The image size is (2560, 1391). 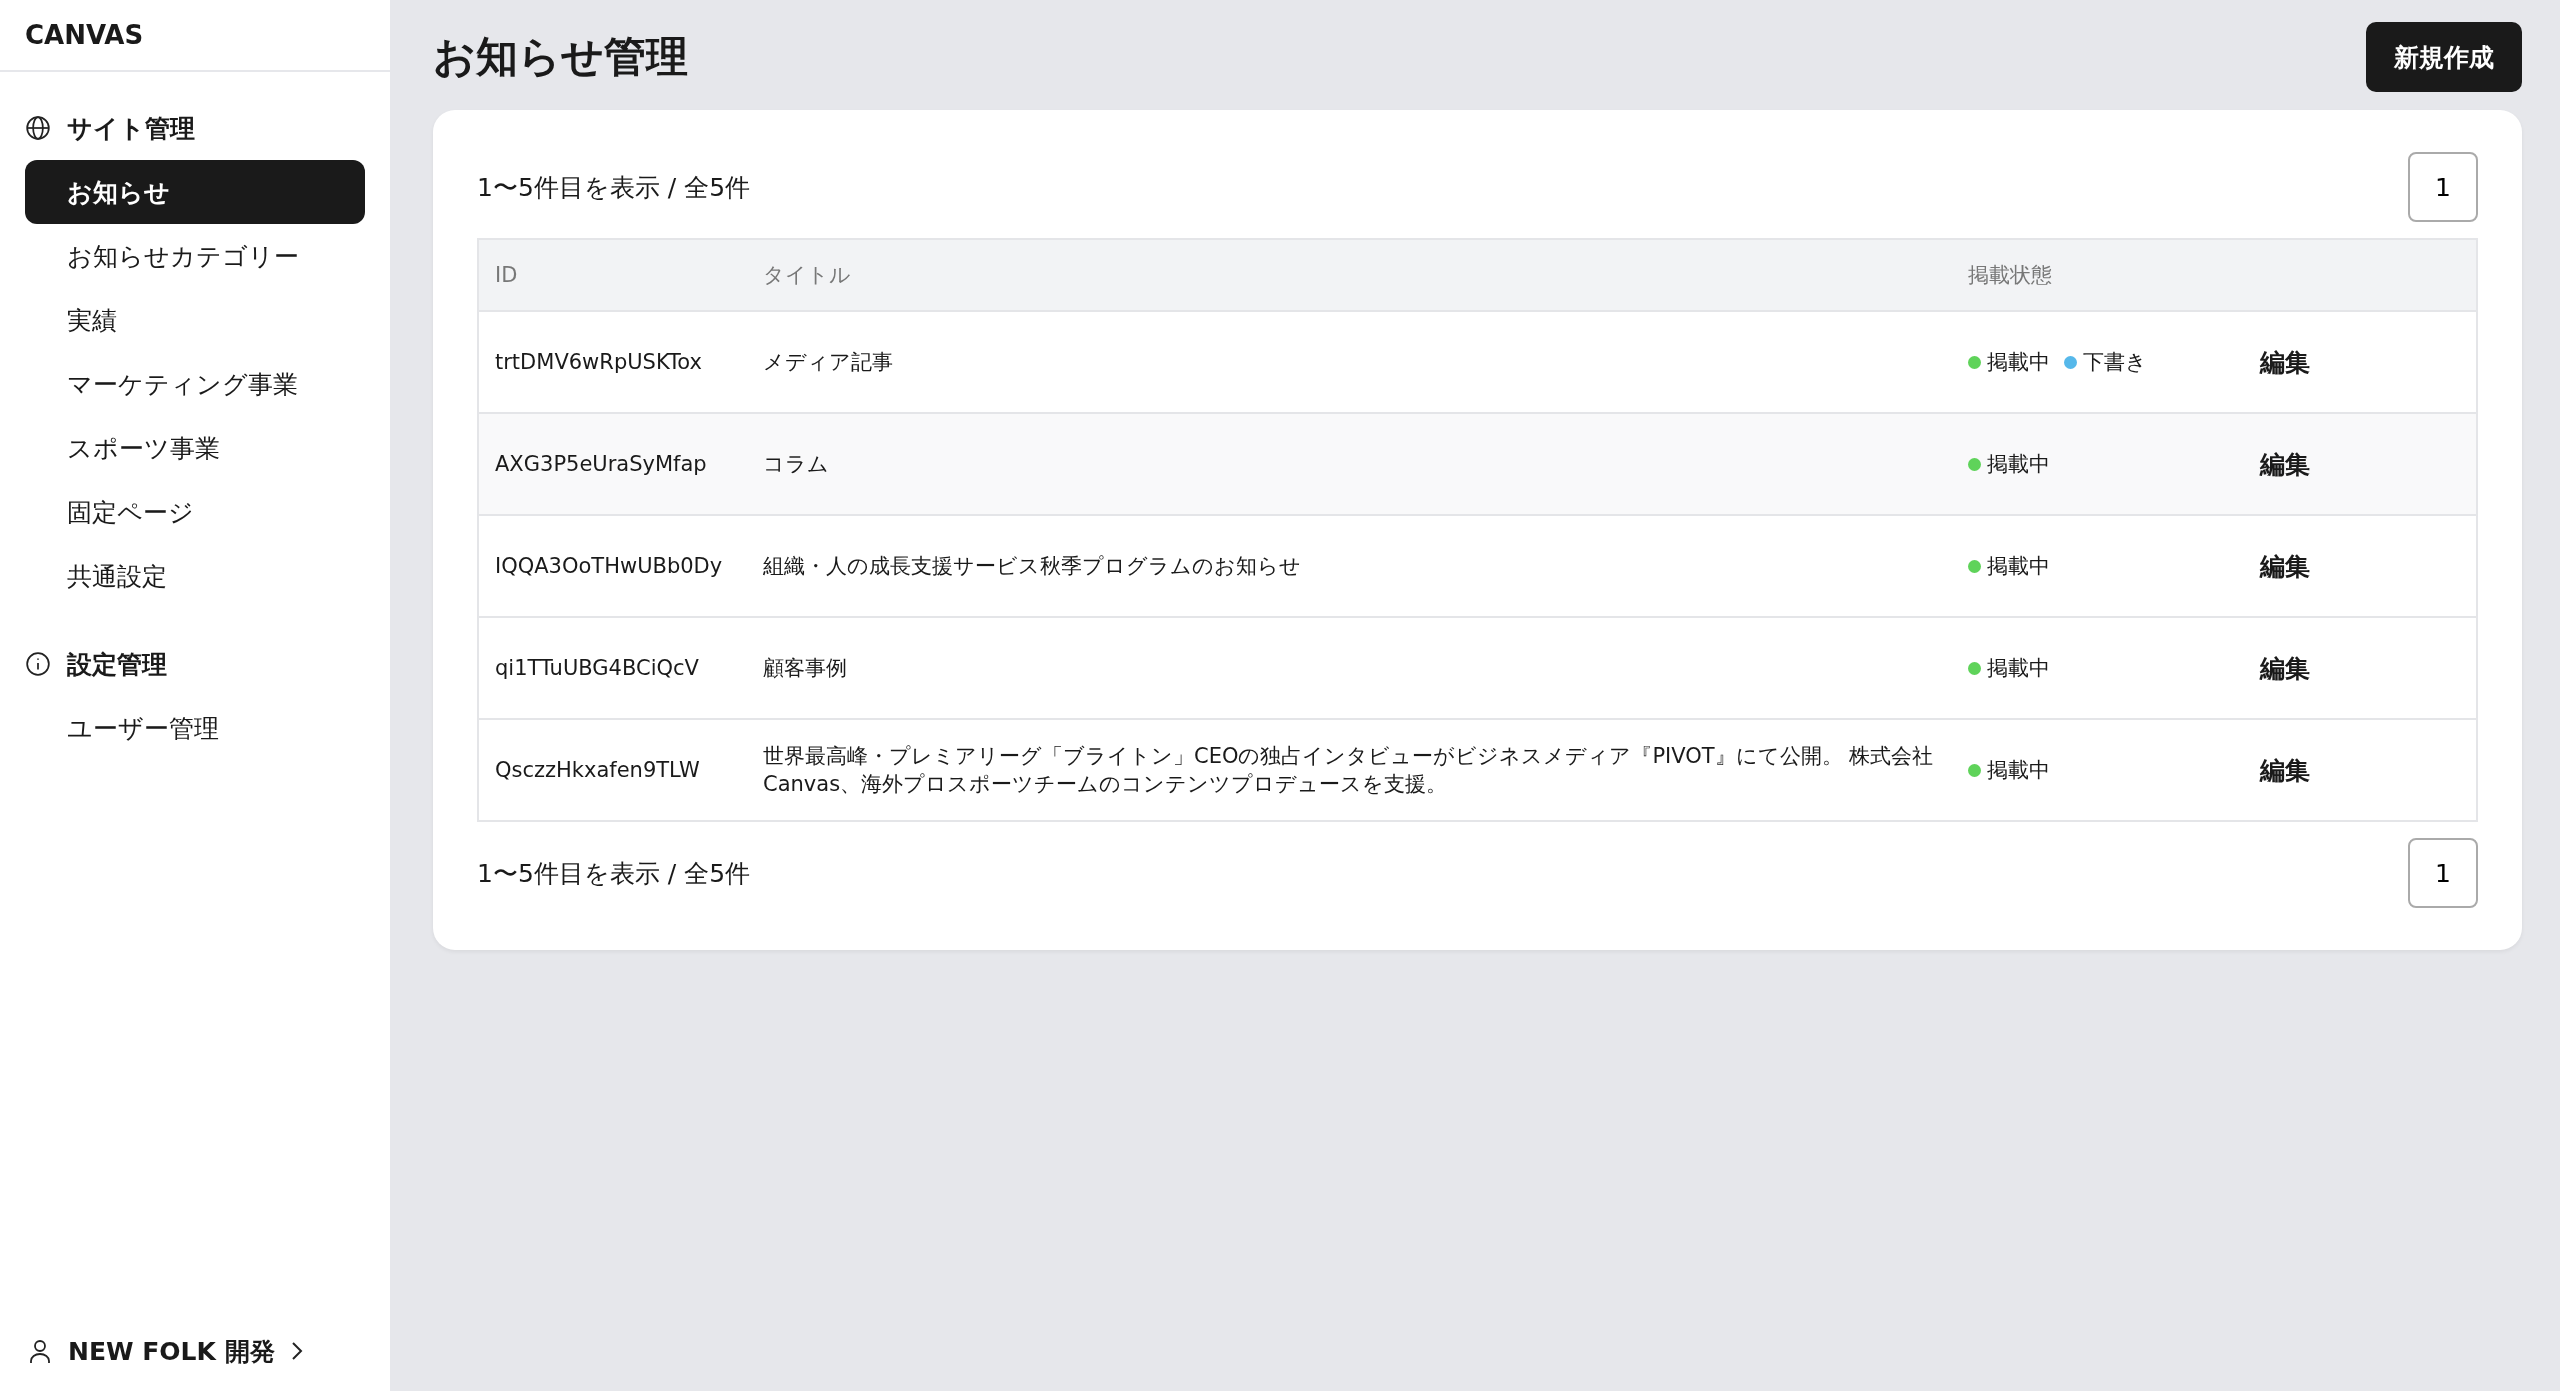 What do you see at coordinates (2115, 362) in the screenshot?
I see `status-label: 下書き` at bounding box center [2115, 362].